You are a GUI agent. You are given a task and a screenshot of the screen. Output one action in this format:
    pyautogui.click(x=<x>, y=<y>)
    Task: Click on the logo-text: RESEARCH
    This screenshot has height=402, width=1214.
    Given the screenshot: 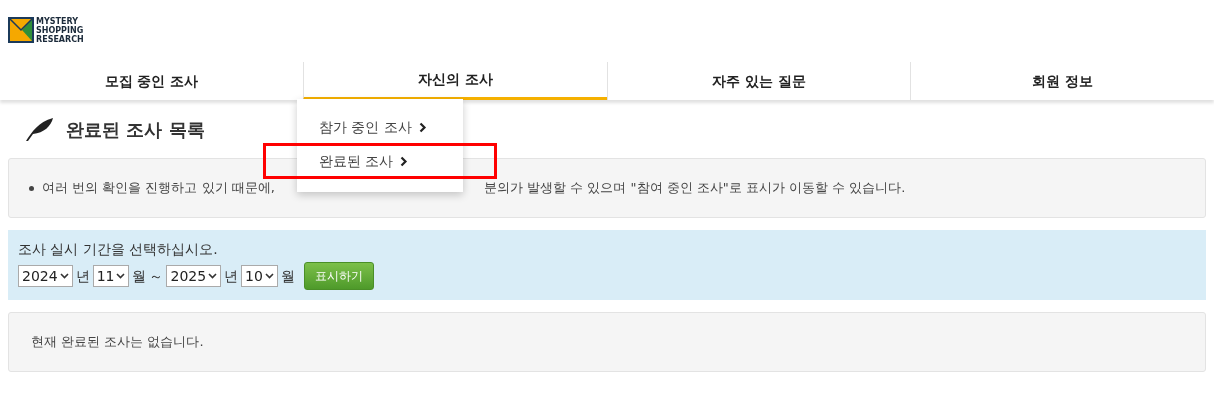 What is the action you would take?
    pyautogui.click(x=60, y=39)
    